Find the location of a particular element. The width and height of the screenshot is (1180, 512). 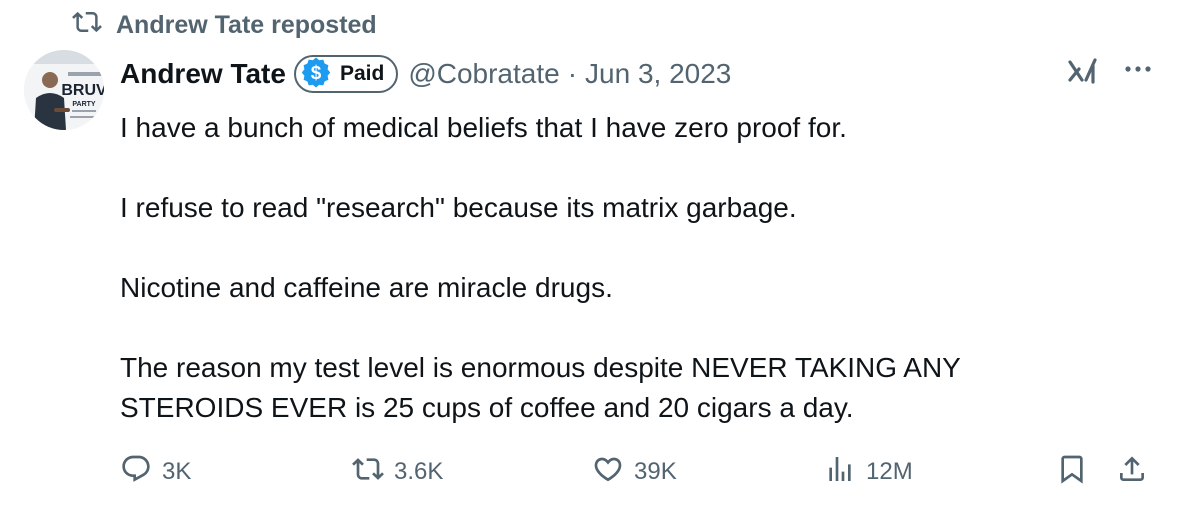

author-name: Andrew Tate is located at coordinates (203, 74).